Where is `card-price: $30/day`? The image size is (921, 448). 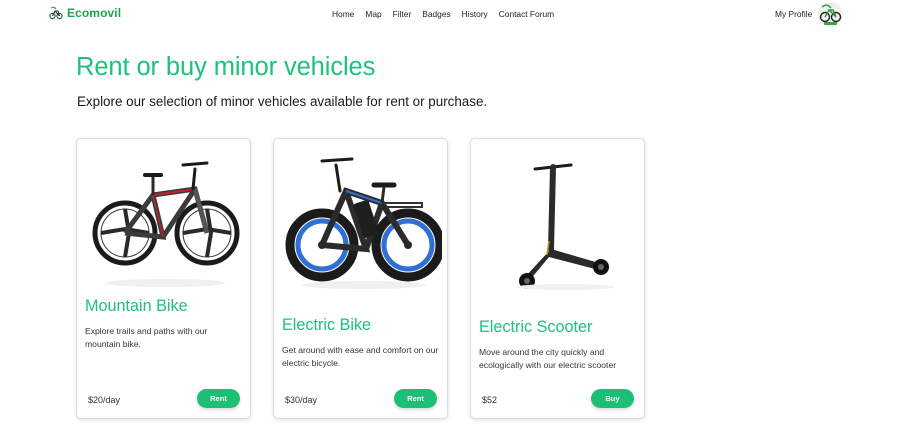
card-price: $30/day is located at coordinates (301, 400).